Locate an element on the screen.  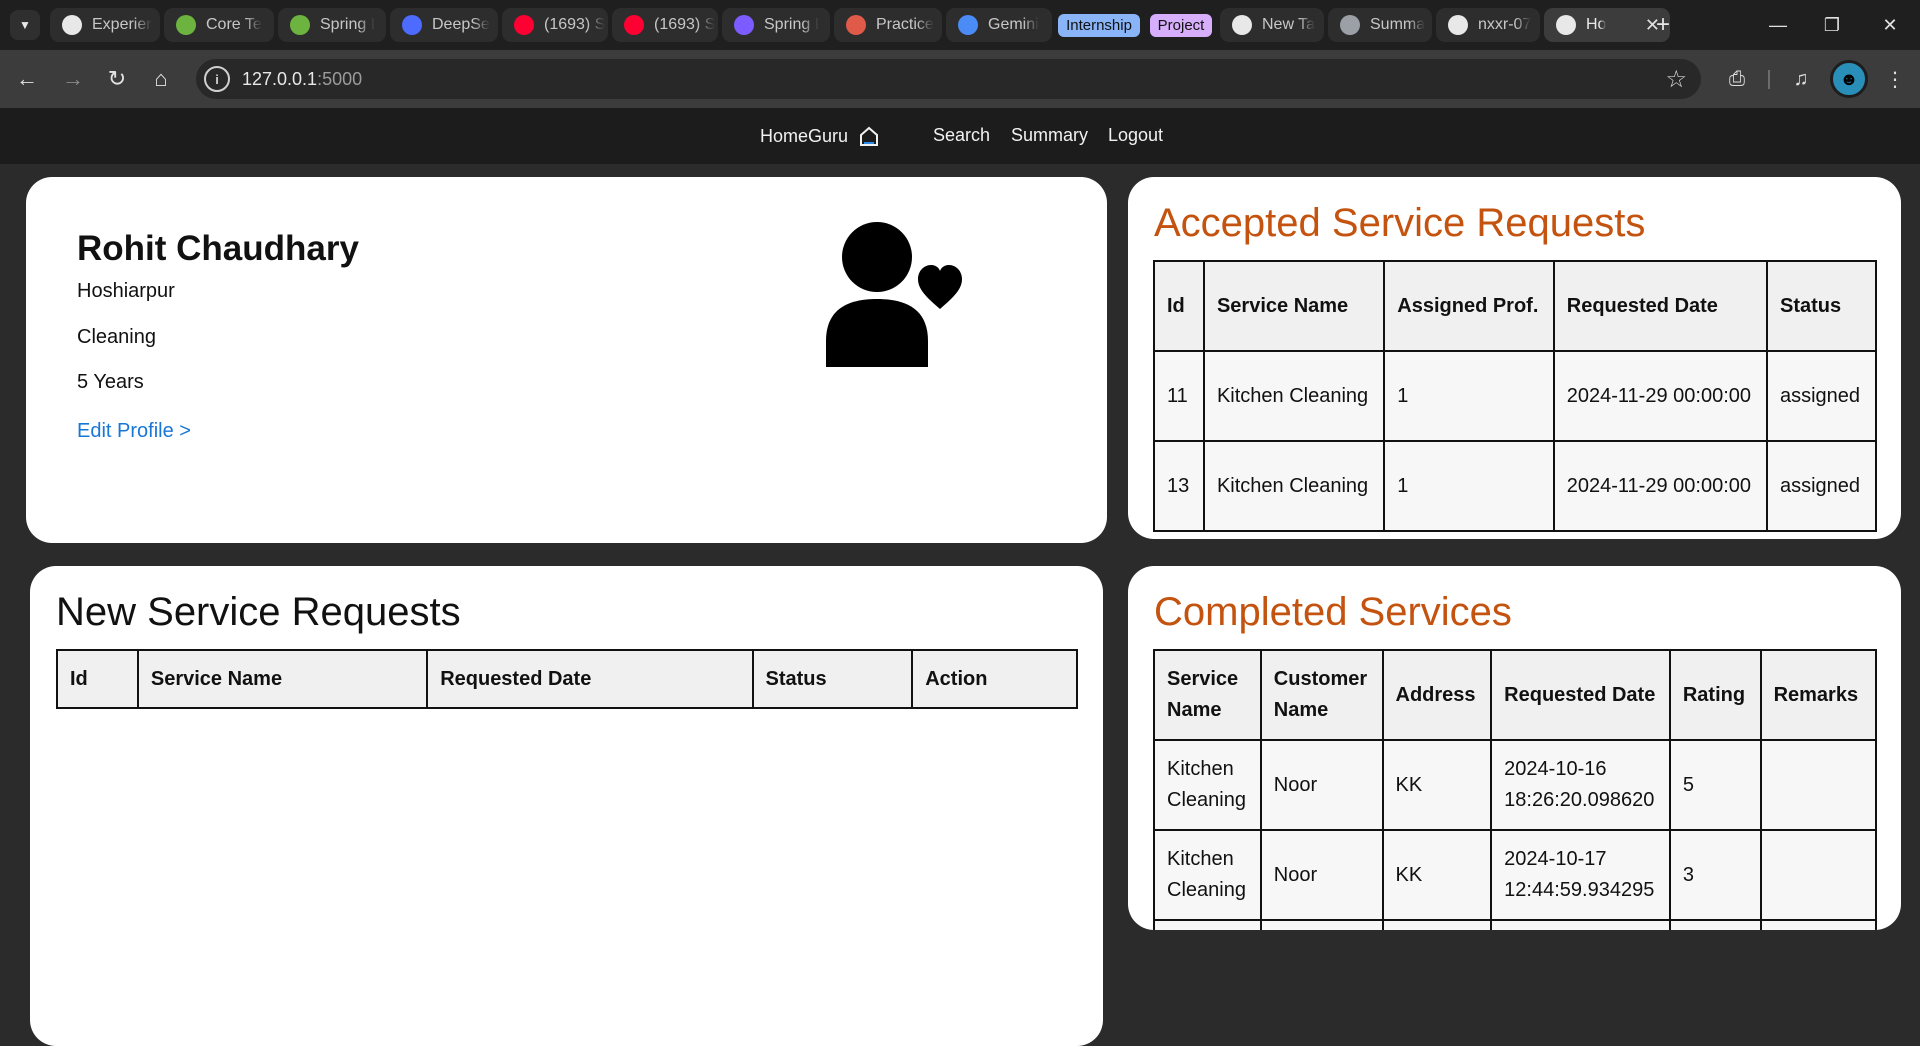
github-icon is located at coordinates (1458, 25).